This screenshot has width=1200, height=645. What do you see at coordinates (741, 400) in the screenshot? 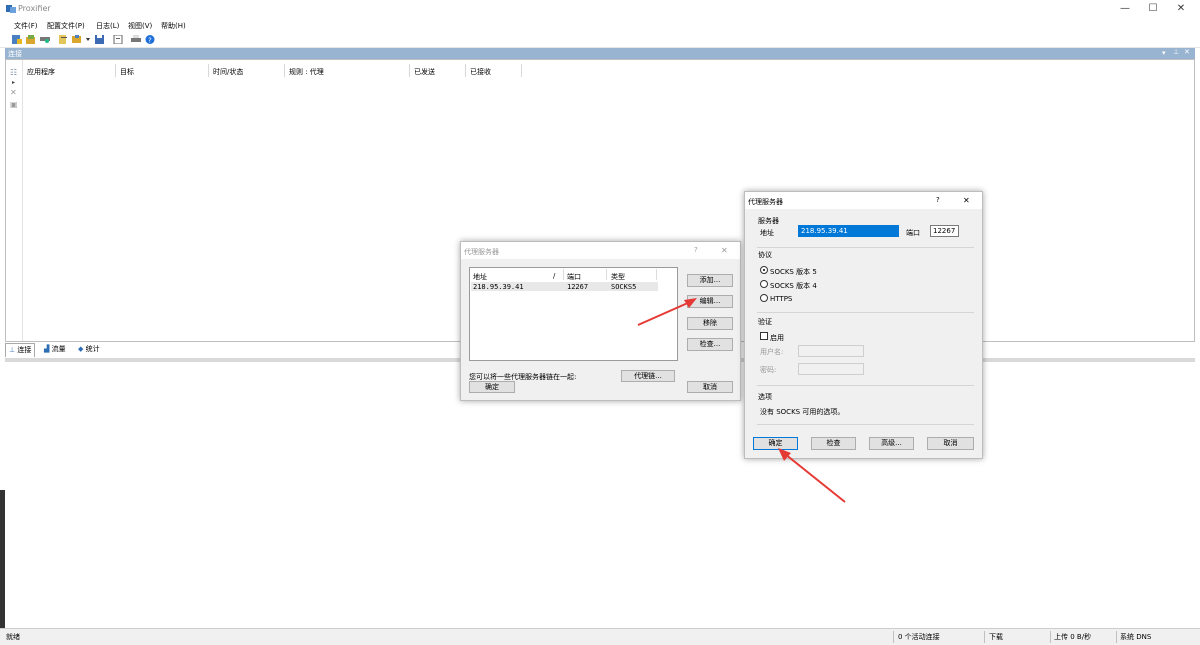
I see `annotation-arrows` at bounding box center [741, 400].